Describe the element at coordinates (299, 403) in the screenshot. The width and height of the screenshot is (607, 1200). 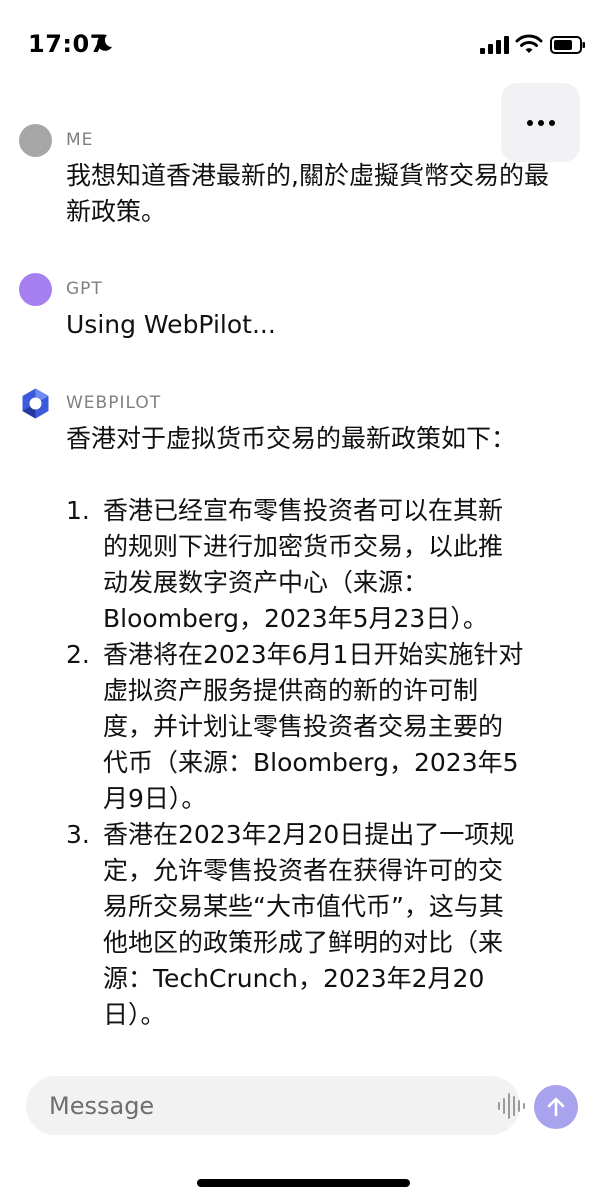
I see `message-header: WEBPILOT` at that location.